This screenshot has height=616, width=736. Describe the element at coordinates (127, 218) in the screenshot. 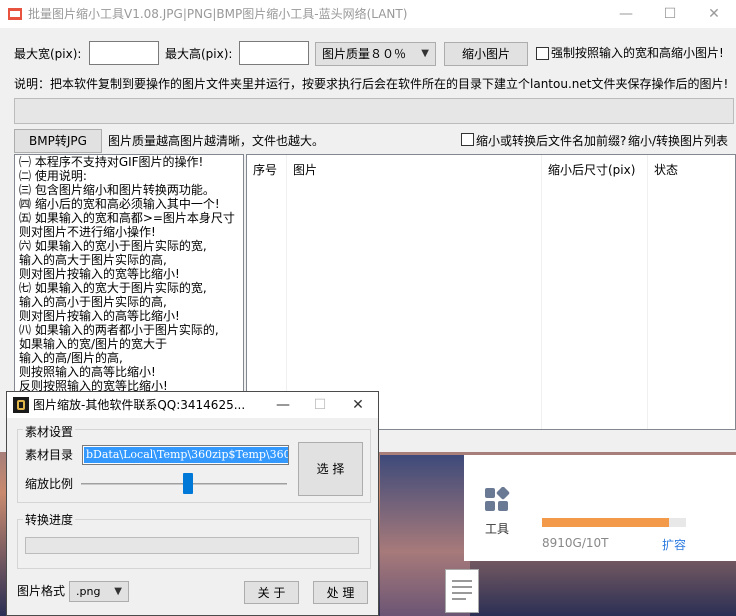

I see `help-line: ㈤ 如果输入的宽和高都>=图片本身尺寸` at that location.